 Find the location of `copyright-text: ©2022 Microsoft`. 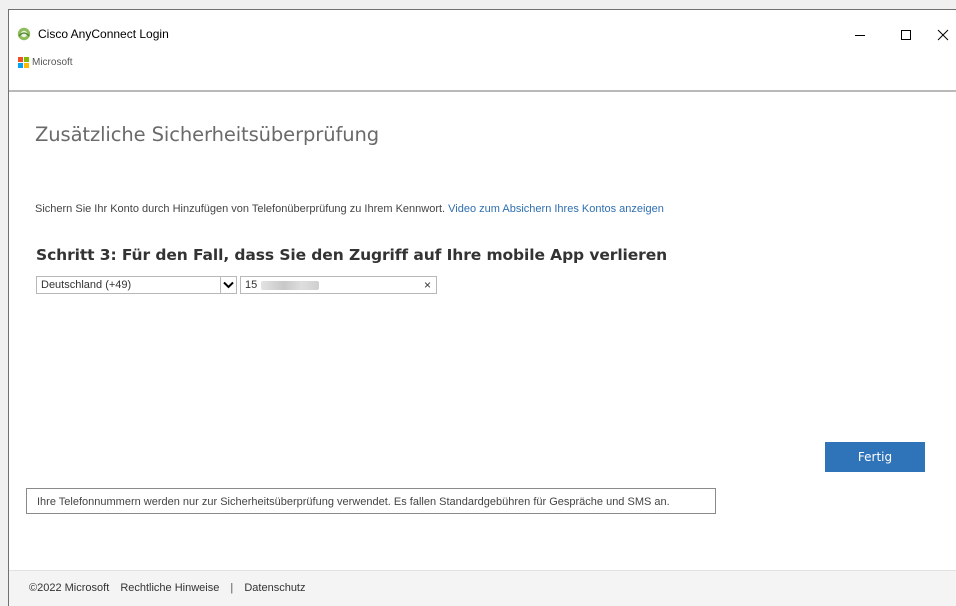

copyright-text: ©2022 Microsoft is located at coordinates (69, 588).